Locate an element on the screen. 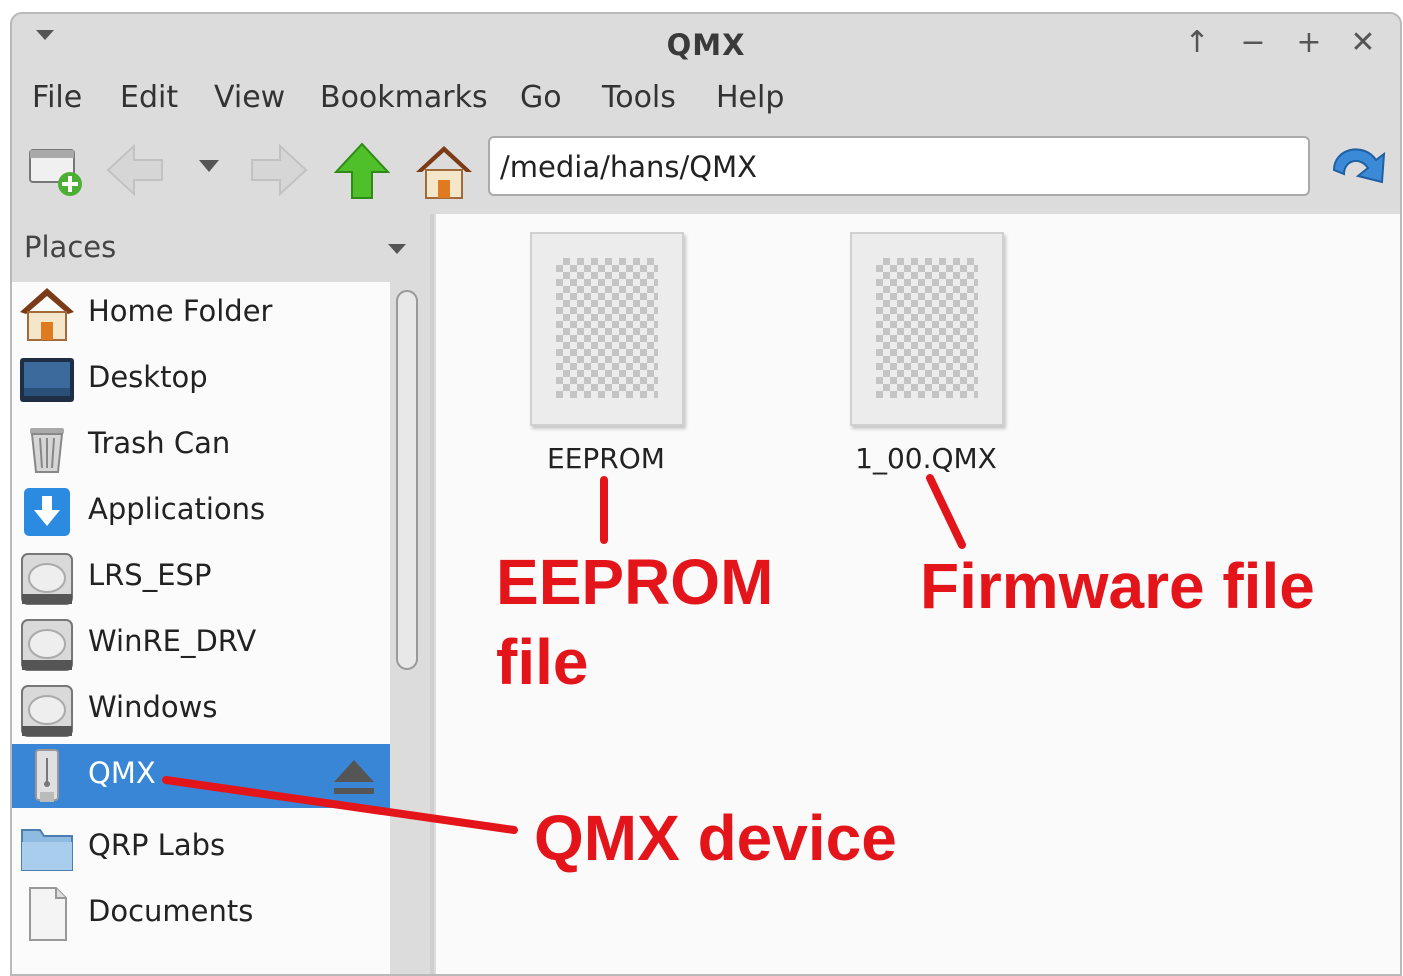 The width and height of the screenshot is (1403, 976). annotation-eeprom-line1: EEPROM is located at coordinates (635, 582).